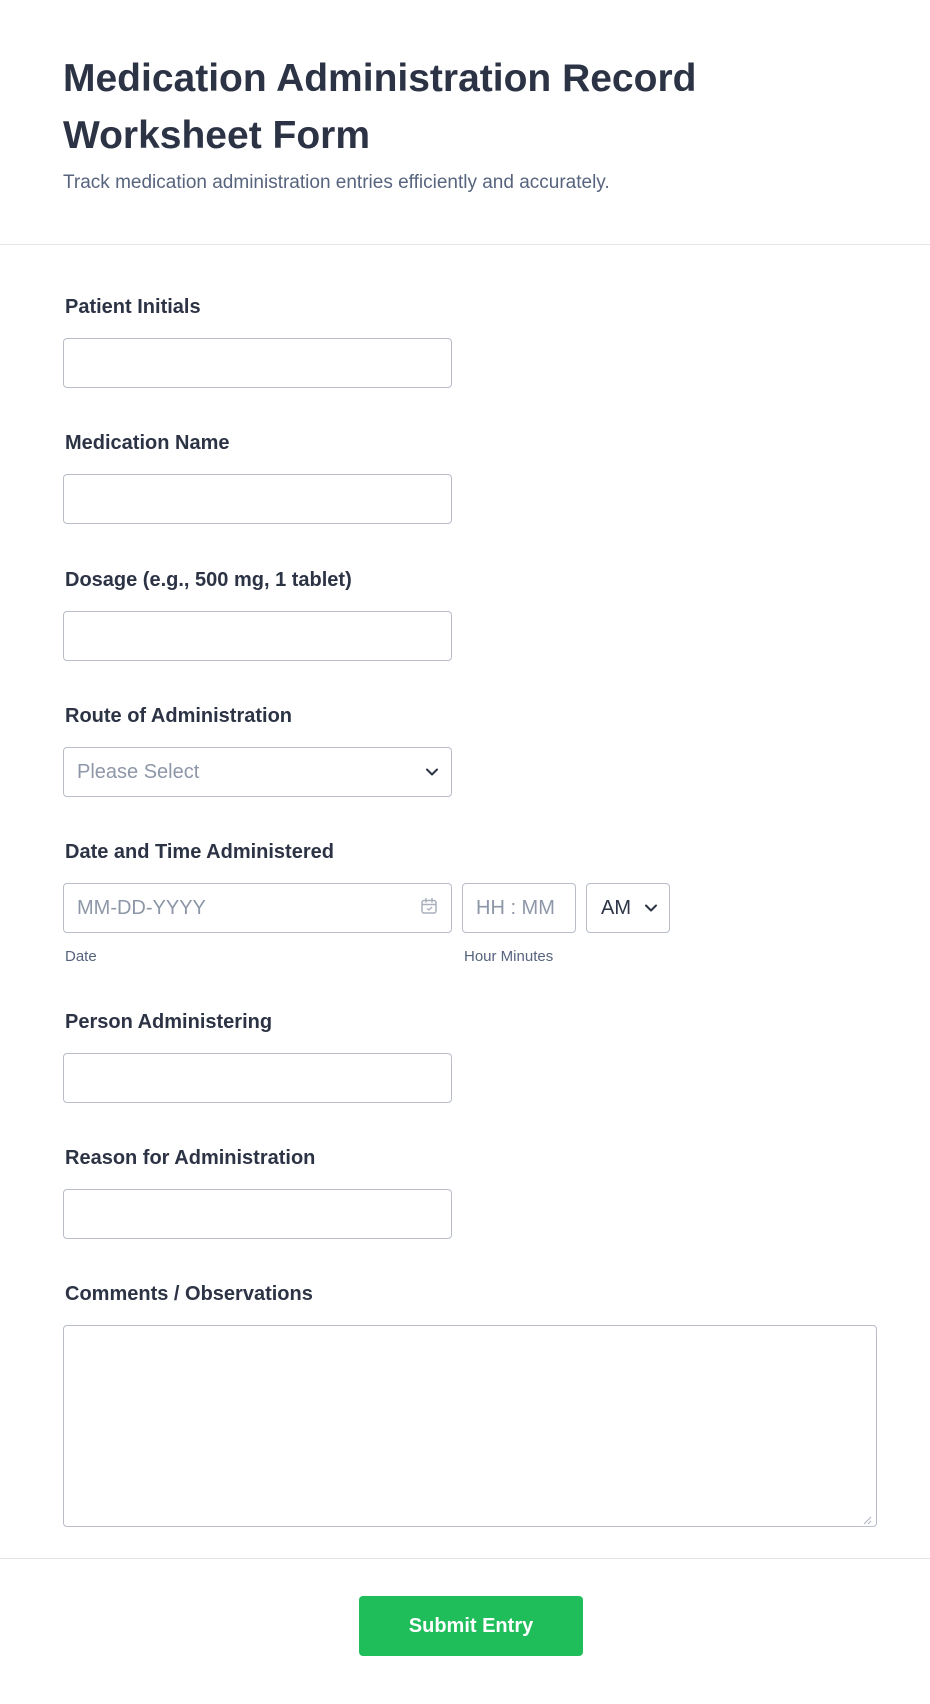 This screenshot has width=930, height=1704. Describe the element at coordinates (257, 499) in the screenshot. I see `medication-name-input` at that location.